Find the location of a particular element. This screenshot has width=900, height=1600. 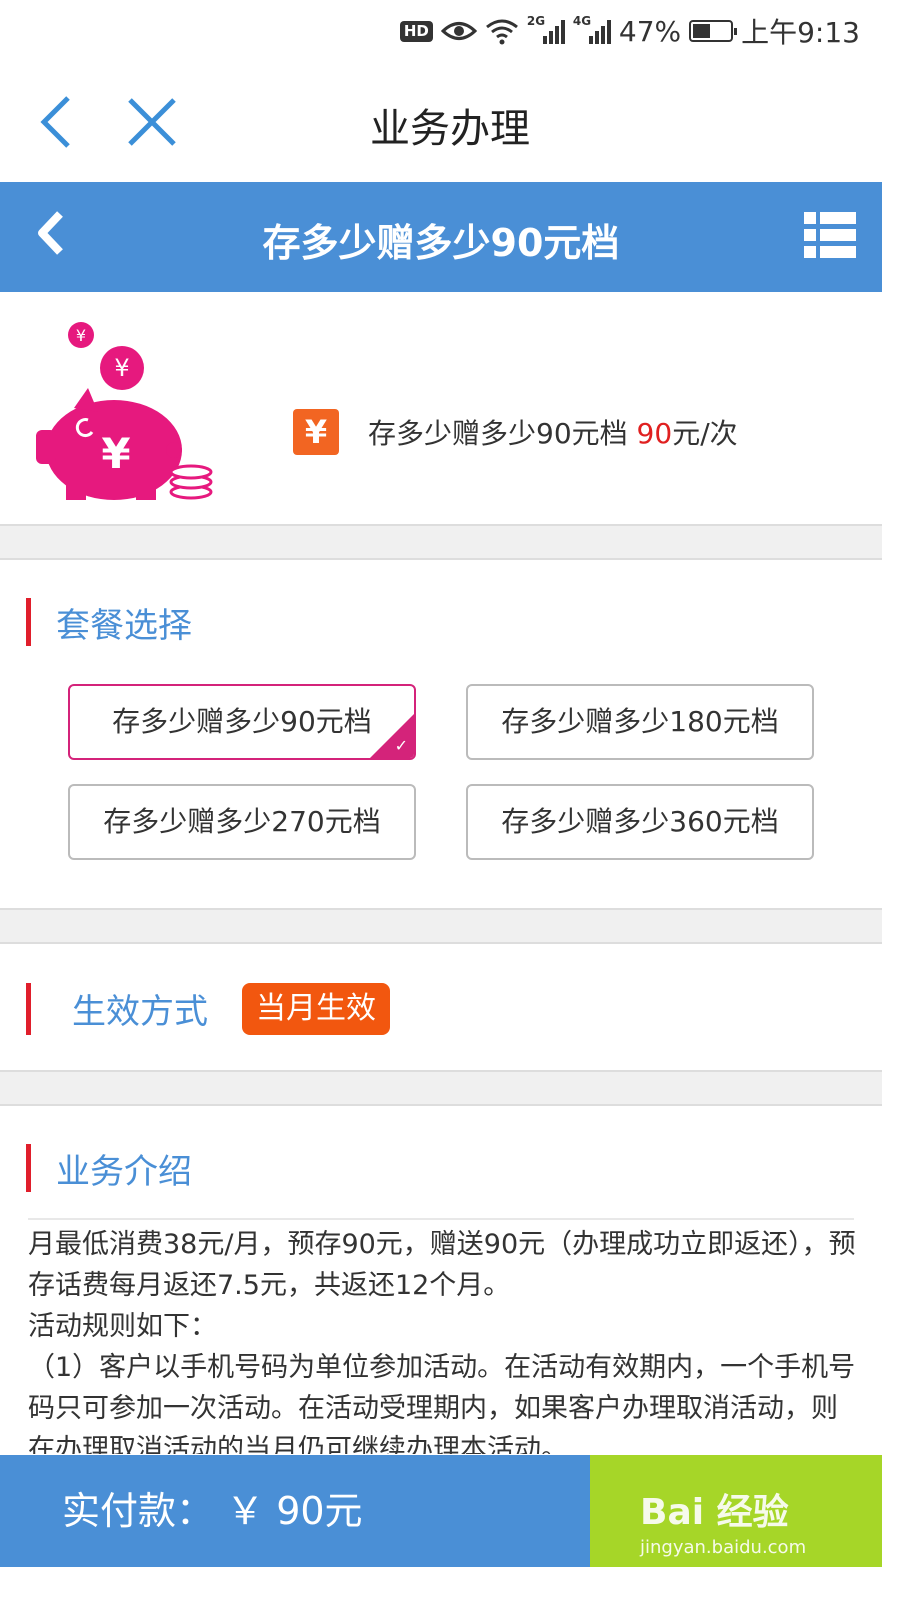

effect-section-title: 生效方式 is located at coordinates (140, 1012).